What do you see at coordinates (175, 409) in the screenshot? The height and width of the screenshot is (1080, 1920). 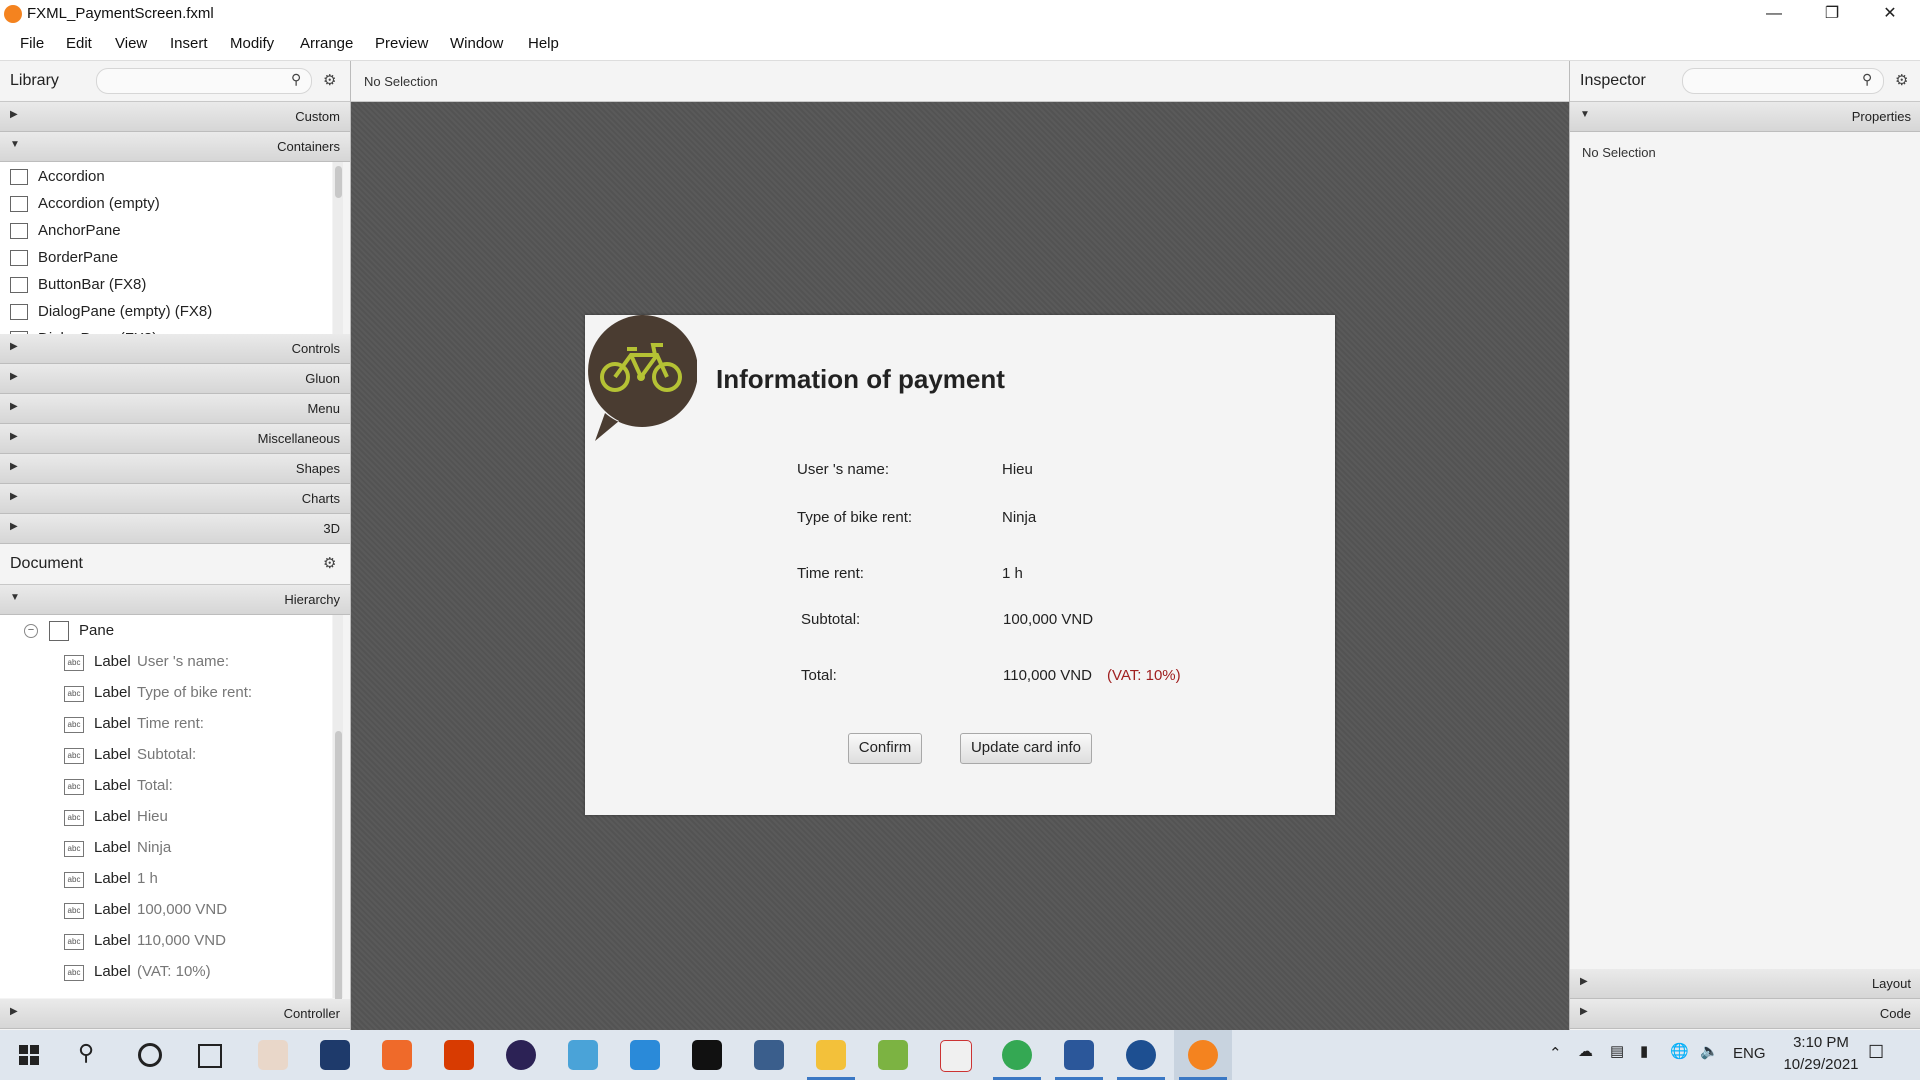 I see `section-menu: ▶ Menu` at bounding box center [175, 409].